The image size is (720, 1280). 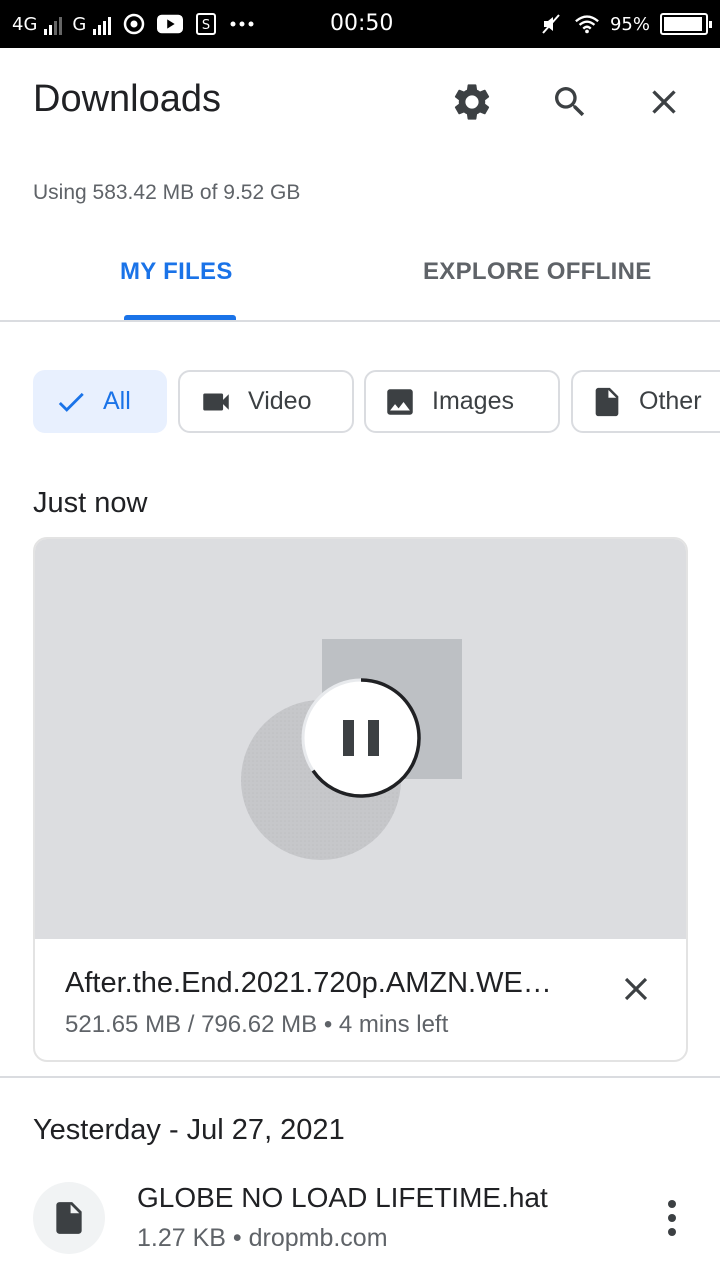 I want to click on app-header: Downloads, so click(x=360, y=104).